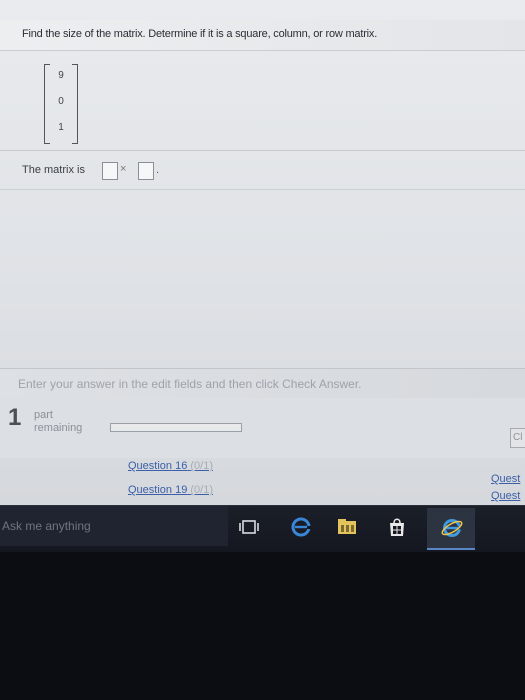 The height and width of the screenshot is (700, 525). I want to click on question-19-link: Question 19 (0/1), so click(170, 490).